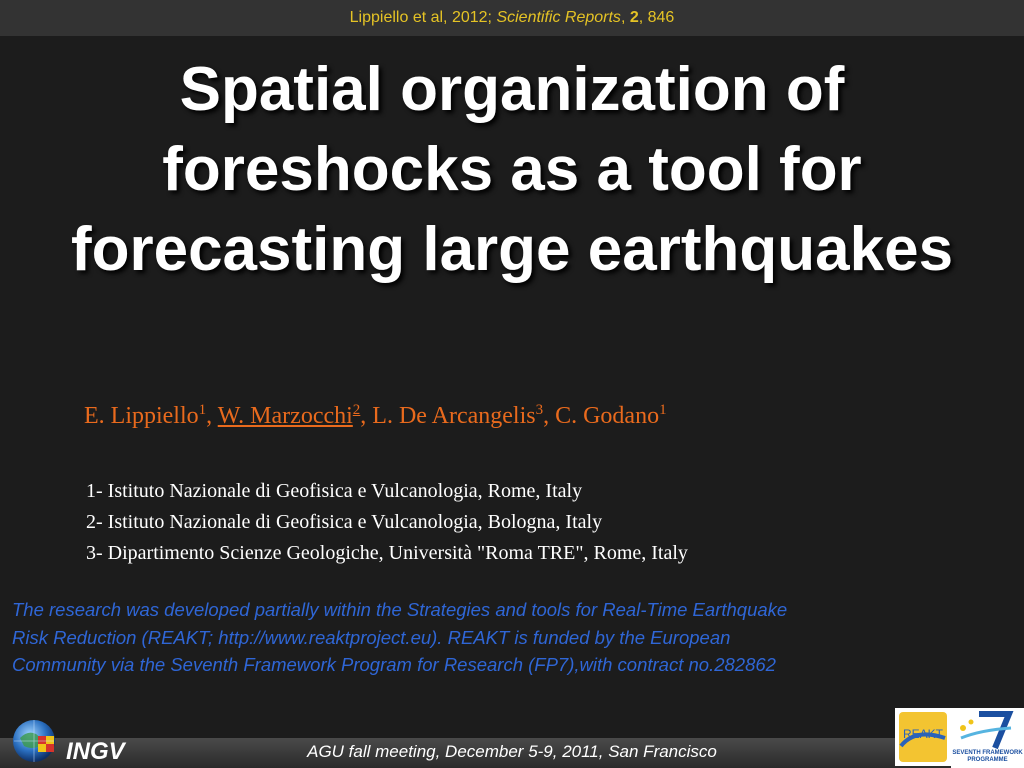 Image resolution: width=1024 pixels, height=768 pixels. What do you see at coordinates (987, 756) in the screenshot?
I see `fp7-logo-text: SEVENTH FRAMEWORK PROGRAMME` at bounding box center [987, 756].